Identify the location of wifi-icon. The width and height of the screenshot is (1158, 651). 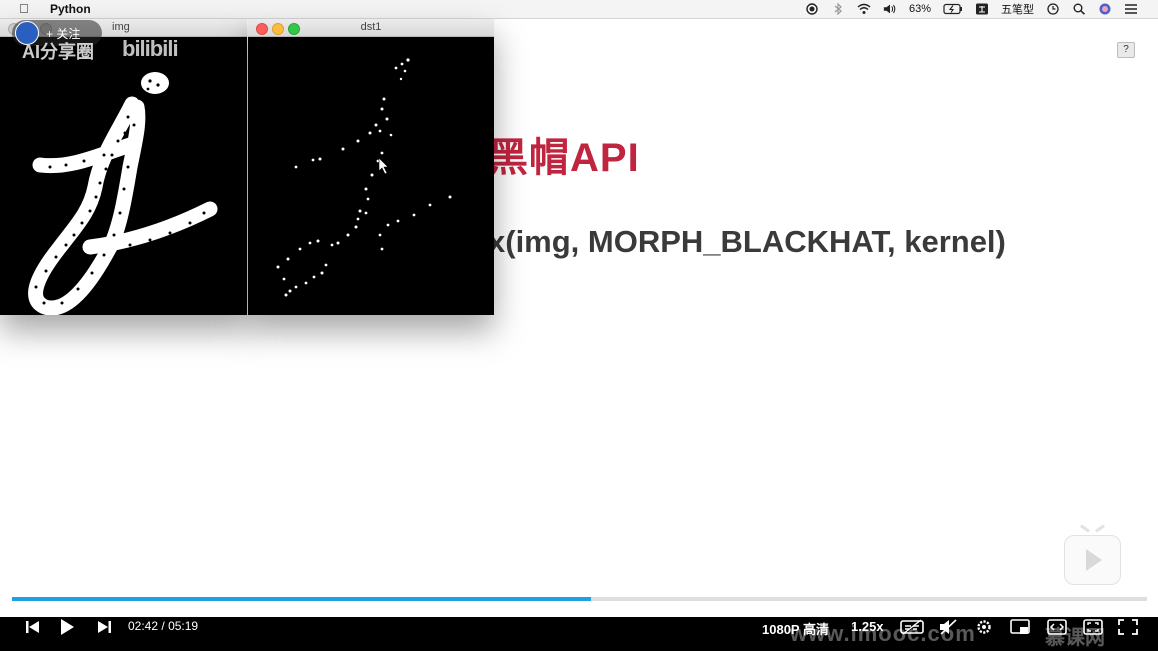
(864, 9).